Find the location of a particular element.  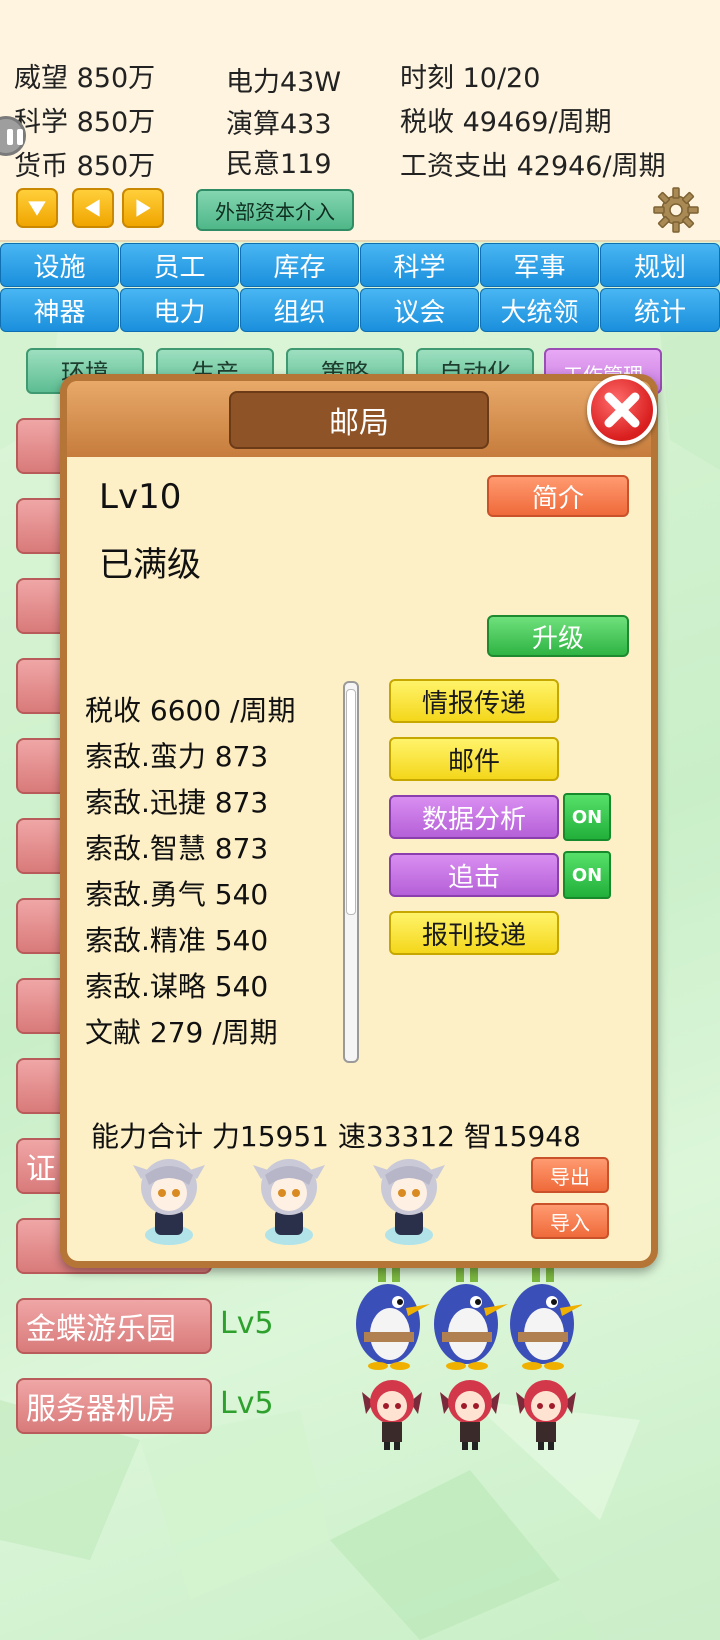

close-button is located at coordinates (622, 410).